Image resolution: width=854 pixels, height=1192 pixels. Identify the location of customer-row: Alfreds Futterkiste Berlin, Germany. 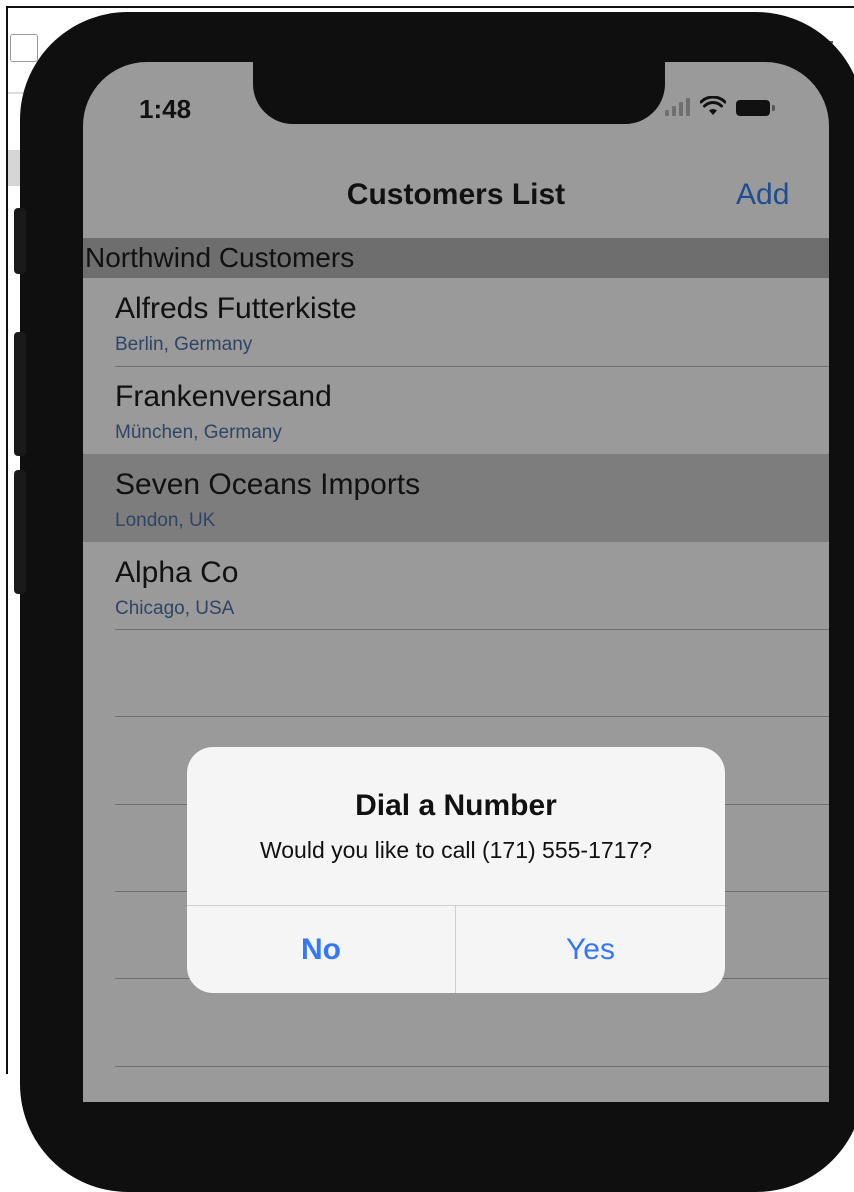
(456, 322).